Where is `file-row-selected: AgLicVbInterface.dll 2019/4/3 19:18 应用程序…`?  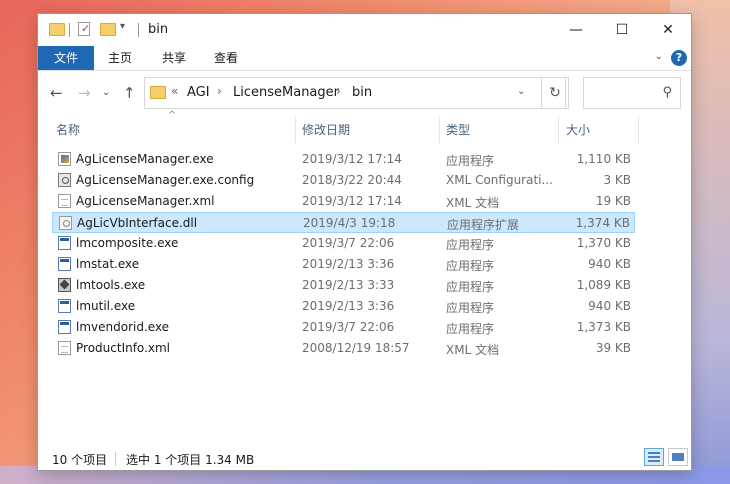
file-row-selected: AgLicVbInterface.dll 2019/4/3 19:18 应用程序… is located at coordinates (343, 222).